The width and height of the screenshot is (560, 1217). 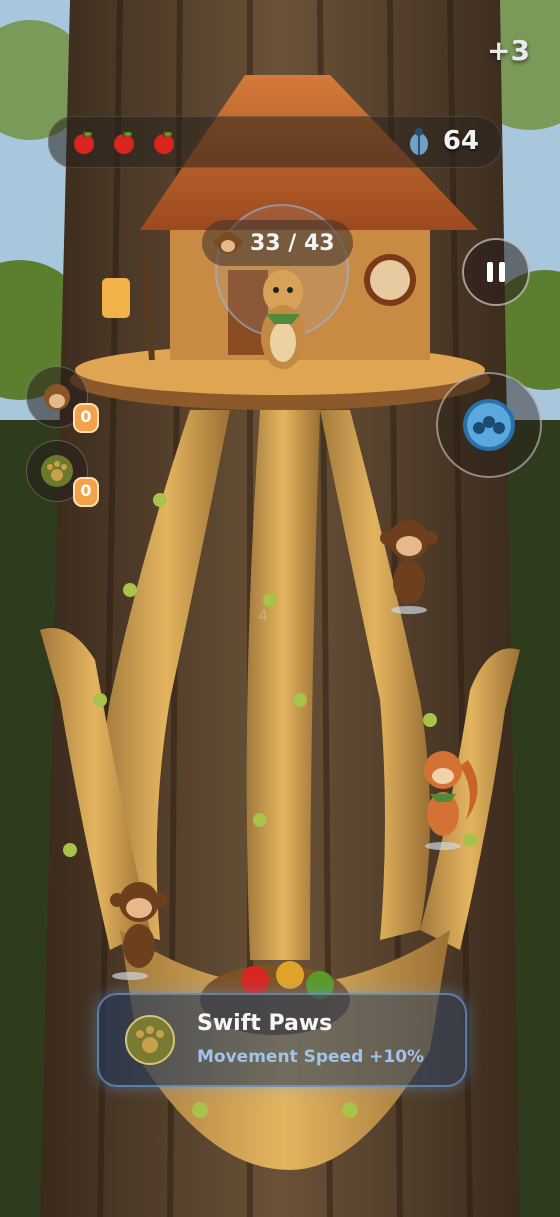 I want to click on paw-item-slot: 0, so click(x=62, y=473).